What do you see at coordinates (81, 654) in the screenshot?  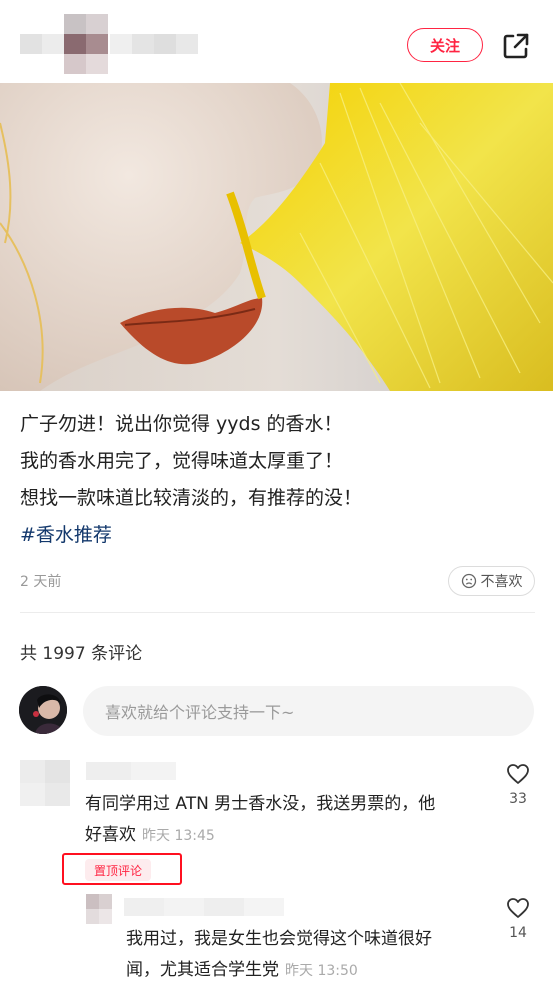 I see `comment-count: 共 1997 条评论` at bounding box center [81, 654].